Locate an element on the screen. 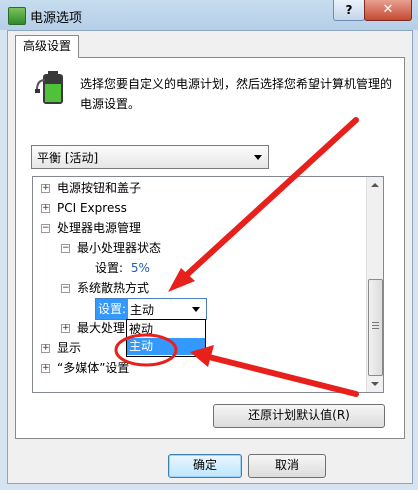 This screenshot has width=418, height=490. tree-item-label: “多媒体”设置 is located at coordinates (93, 368).